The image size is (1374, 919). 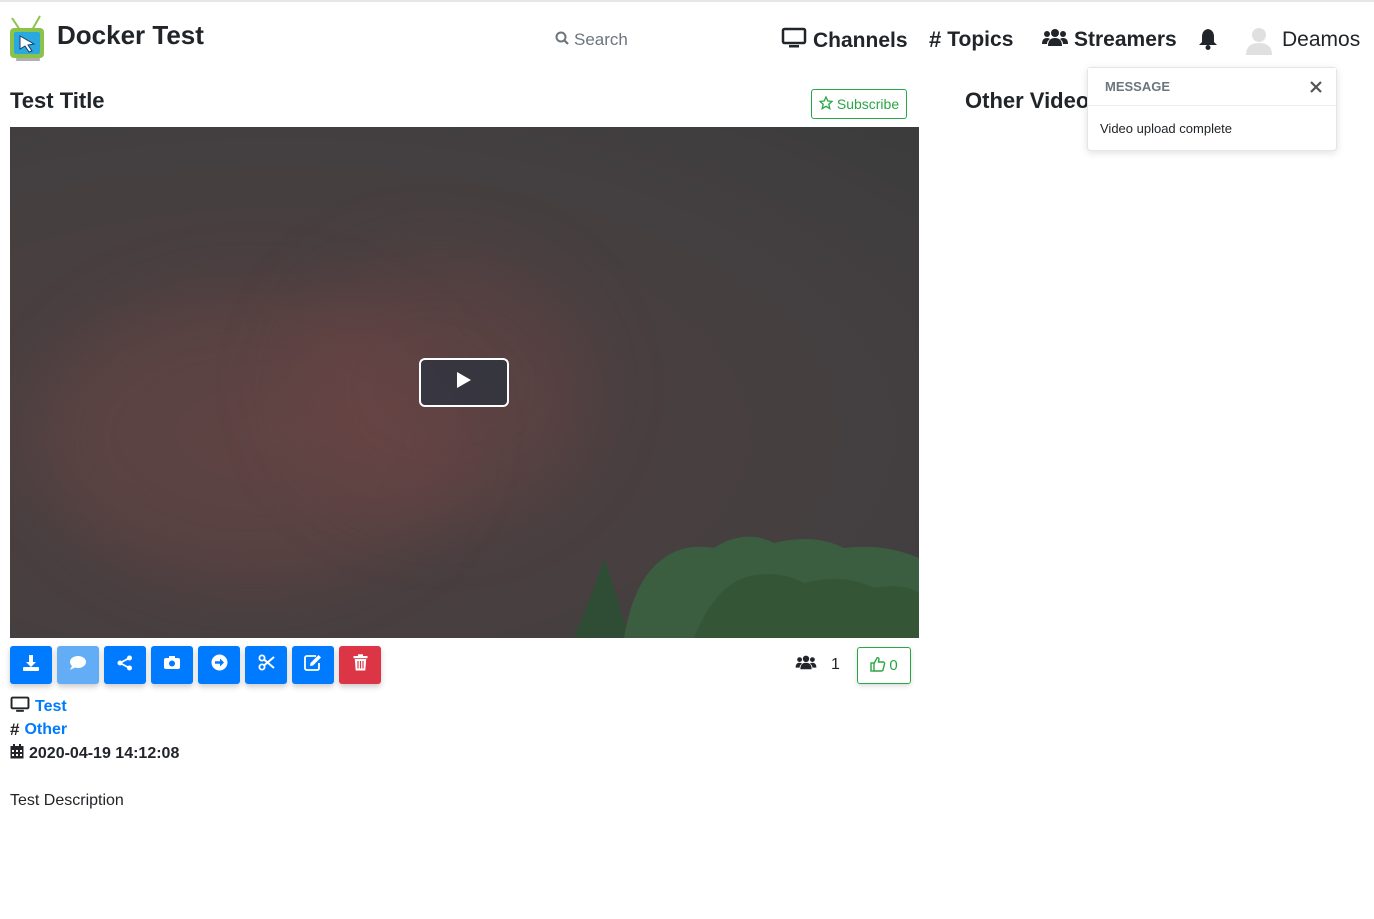 What do you see at coordinates (45, 730) in the screenshot?
I see `topic-link: Other` at bounding box center [45, 730].